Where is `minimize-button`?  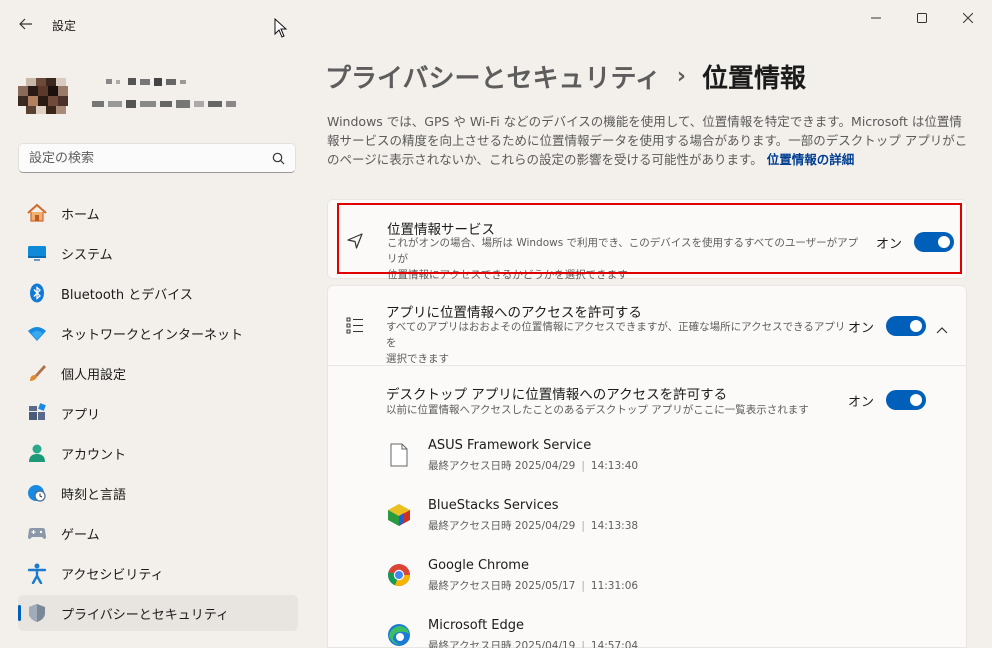
minimize-button is located at coordinates (876, 18).